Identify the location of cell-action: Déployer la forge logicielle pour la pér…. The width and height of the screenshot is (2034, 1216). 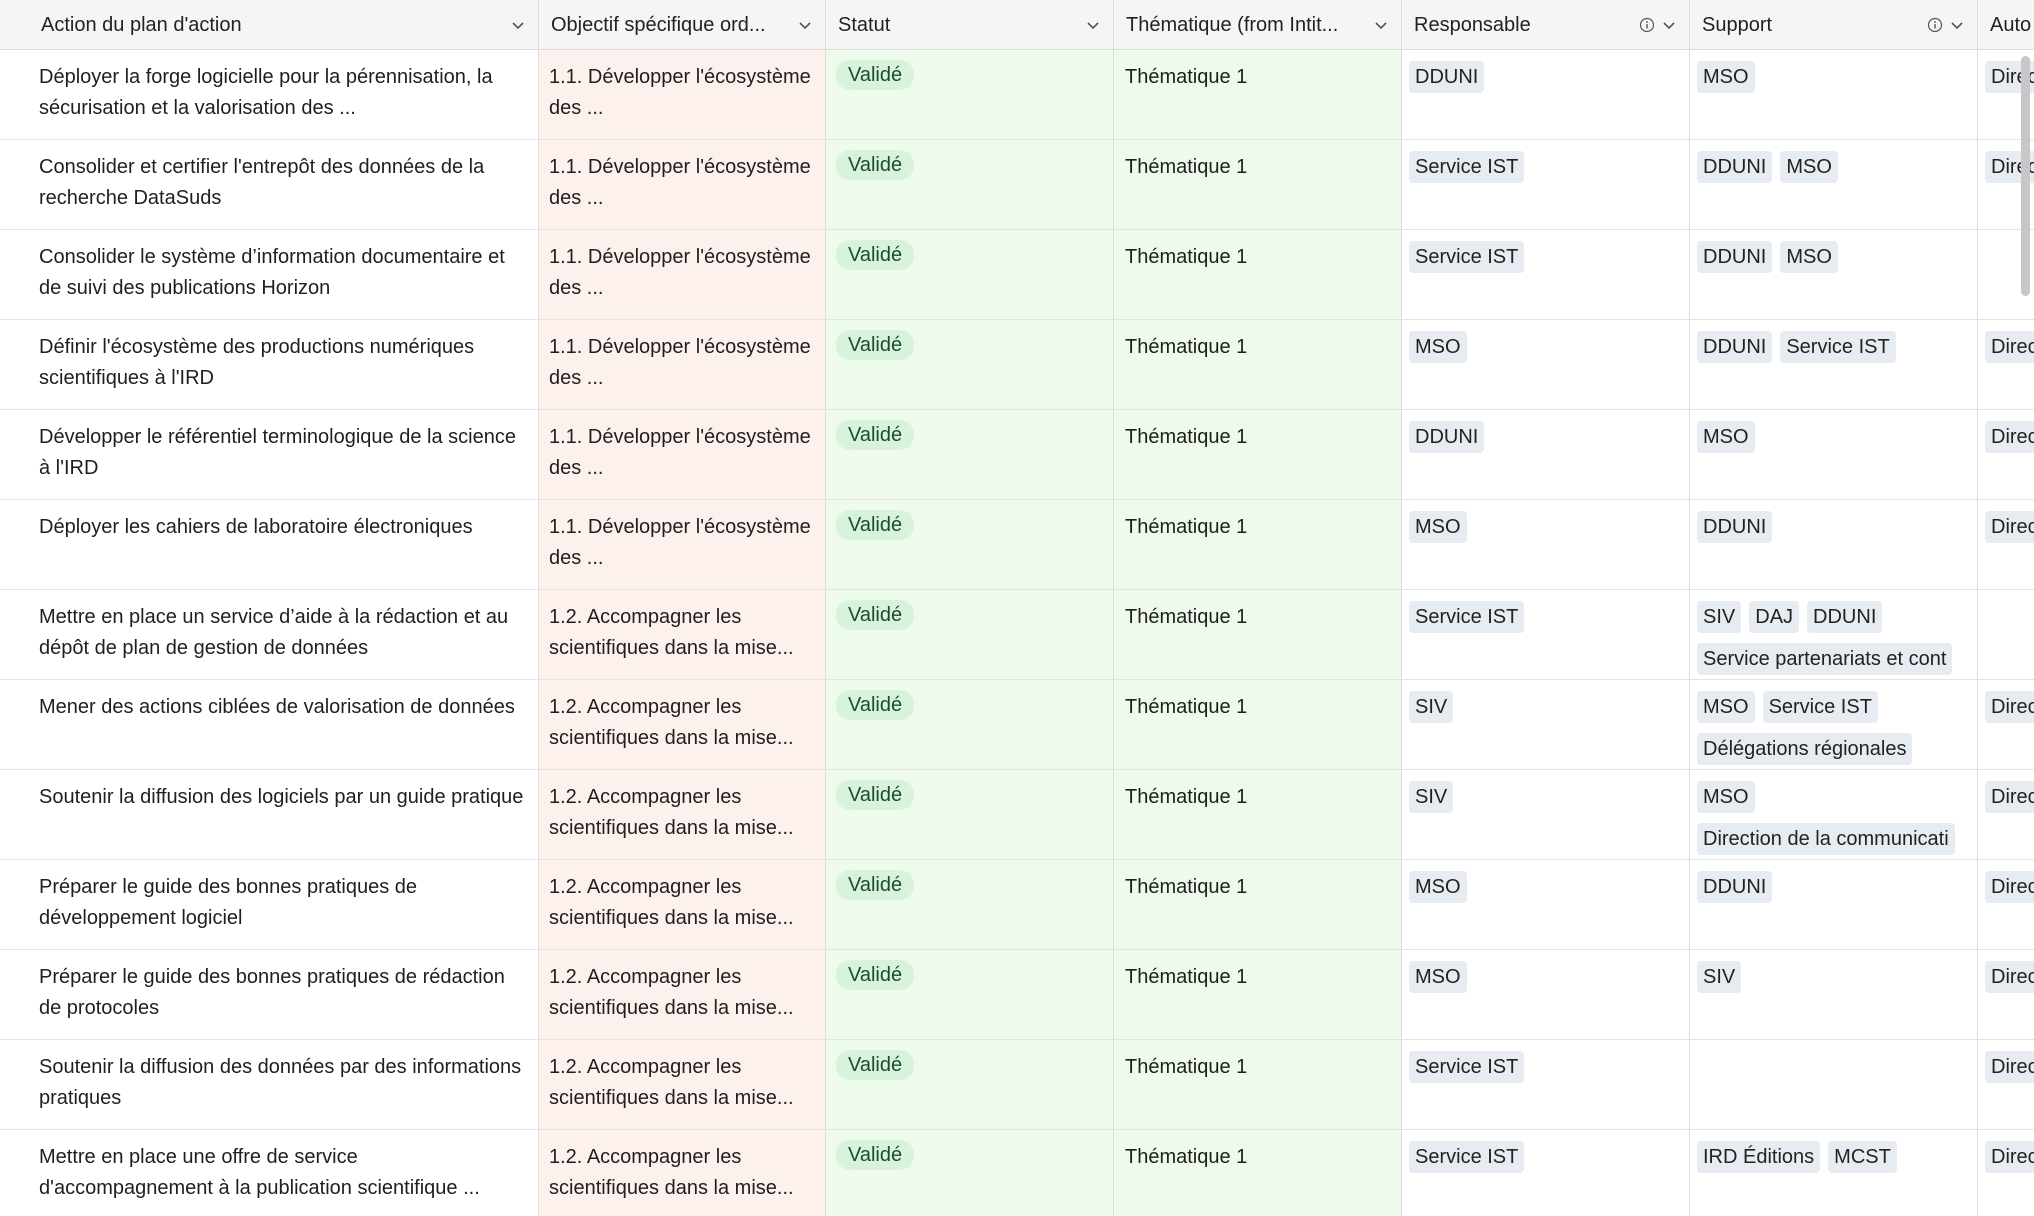
(269, 94).